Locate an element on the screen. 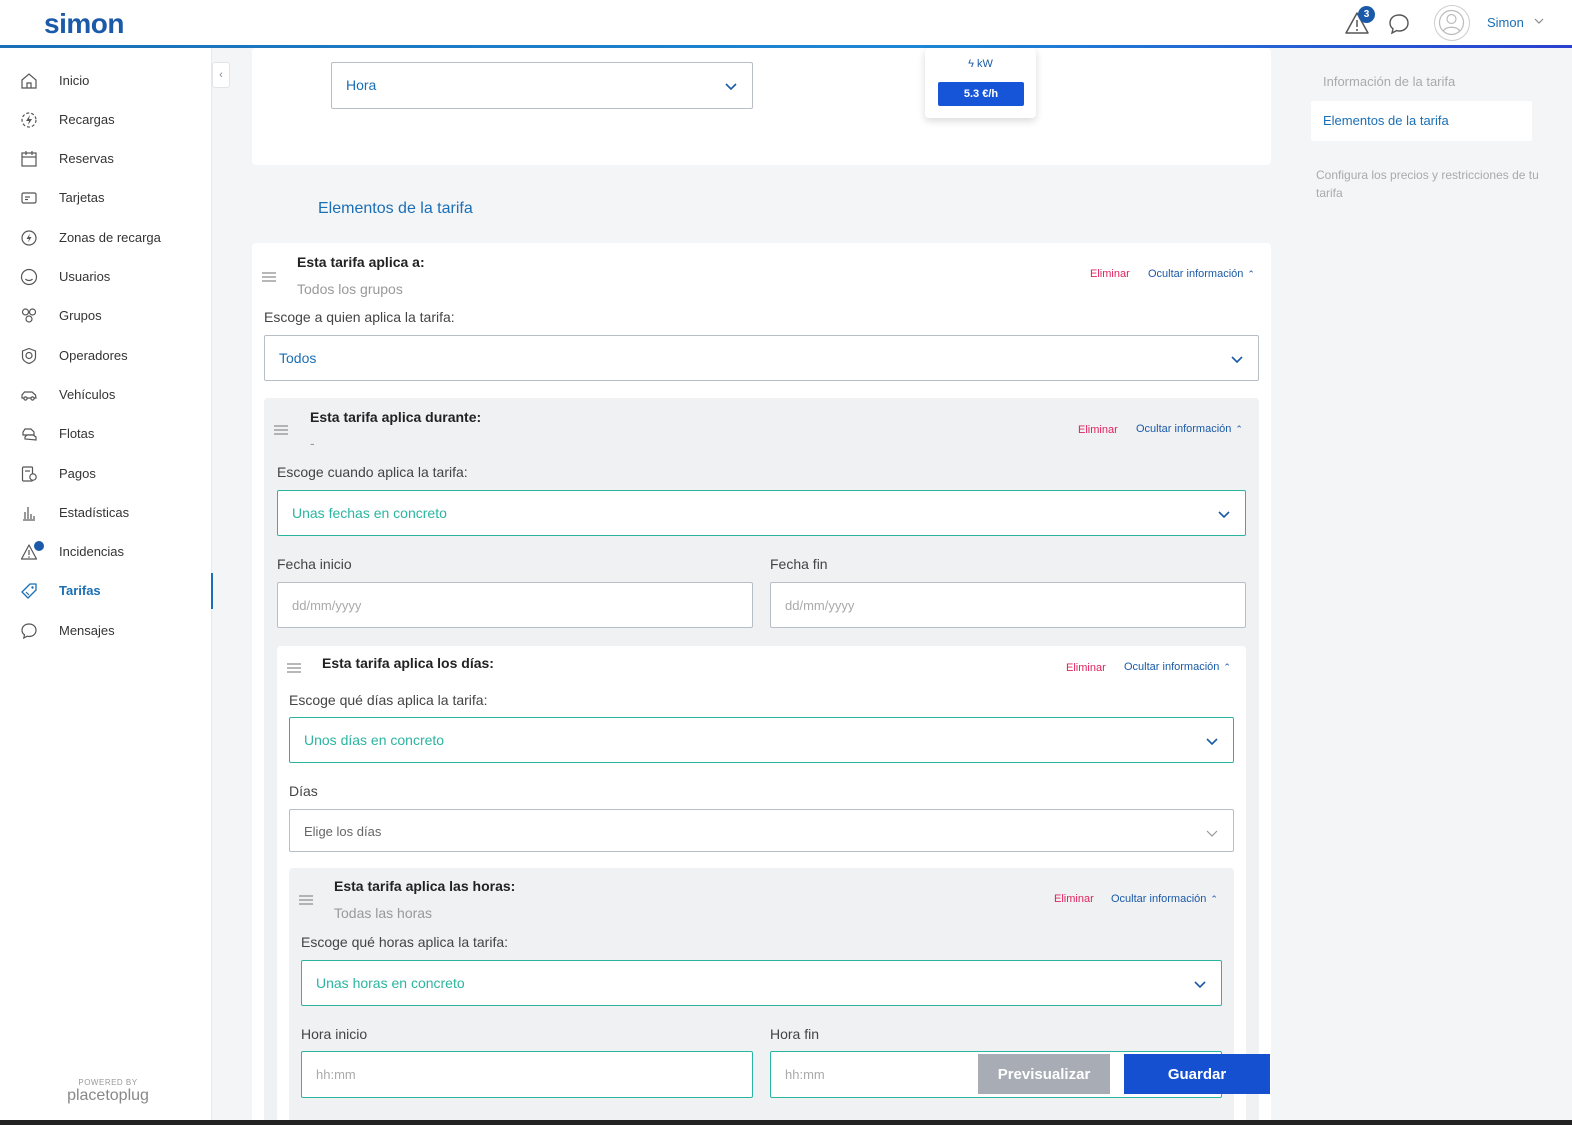 This screenshot has height=1125, width=1572. preview-button: Previsualizar is located at coordinates (1044, 1074).